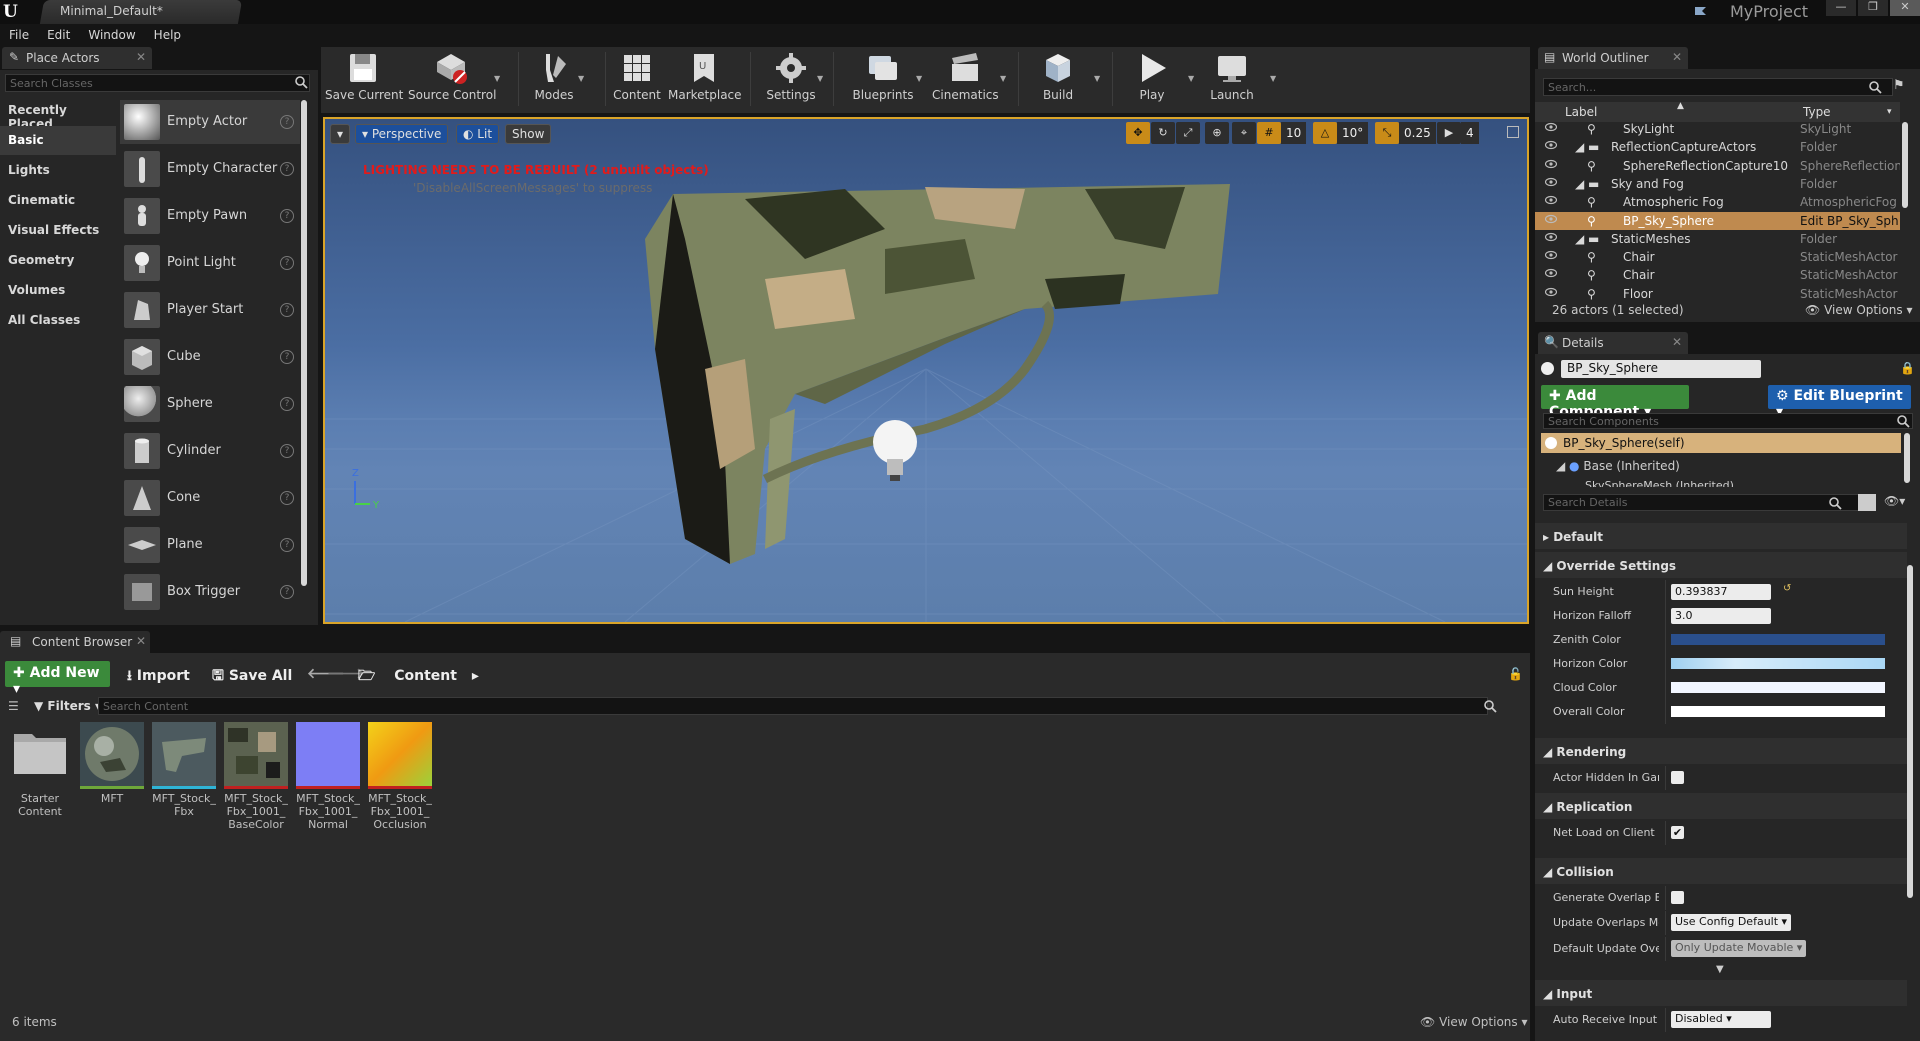 The image size is (1920, 1041). What do you see at coordinates (58, 290) in the screenshot?
I see `category-volumes: Volumes` at bounding box center [58, 290].